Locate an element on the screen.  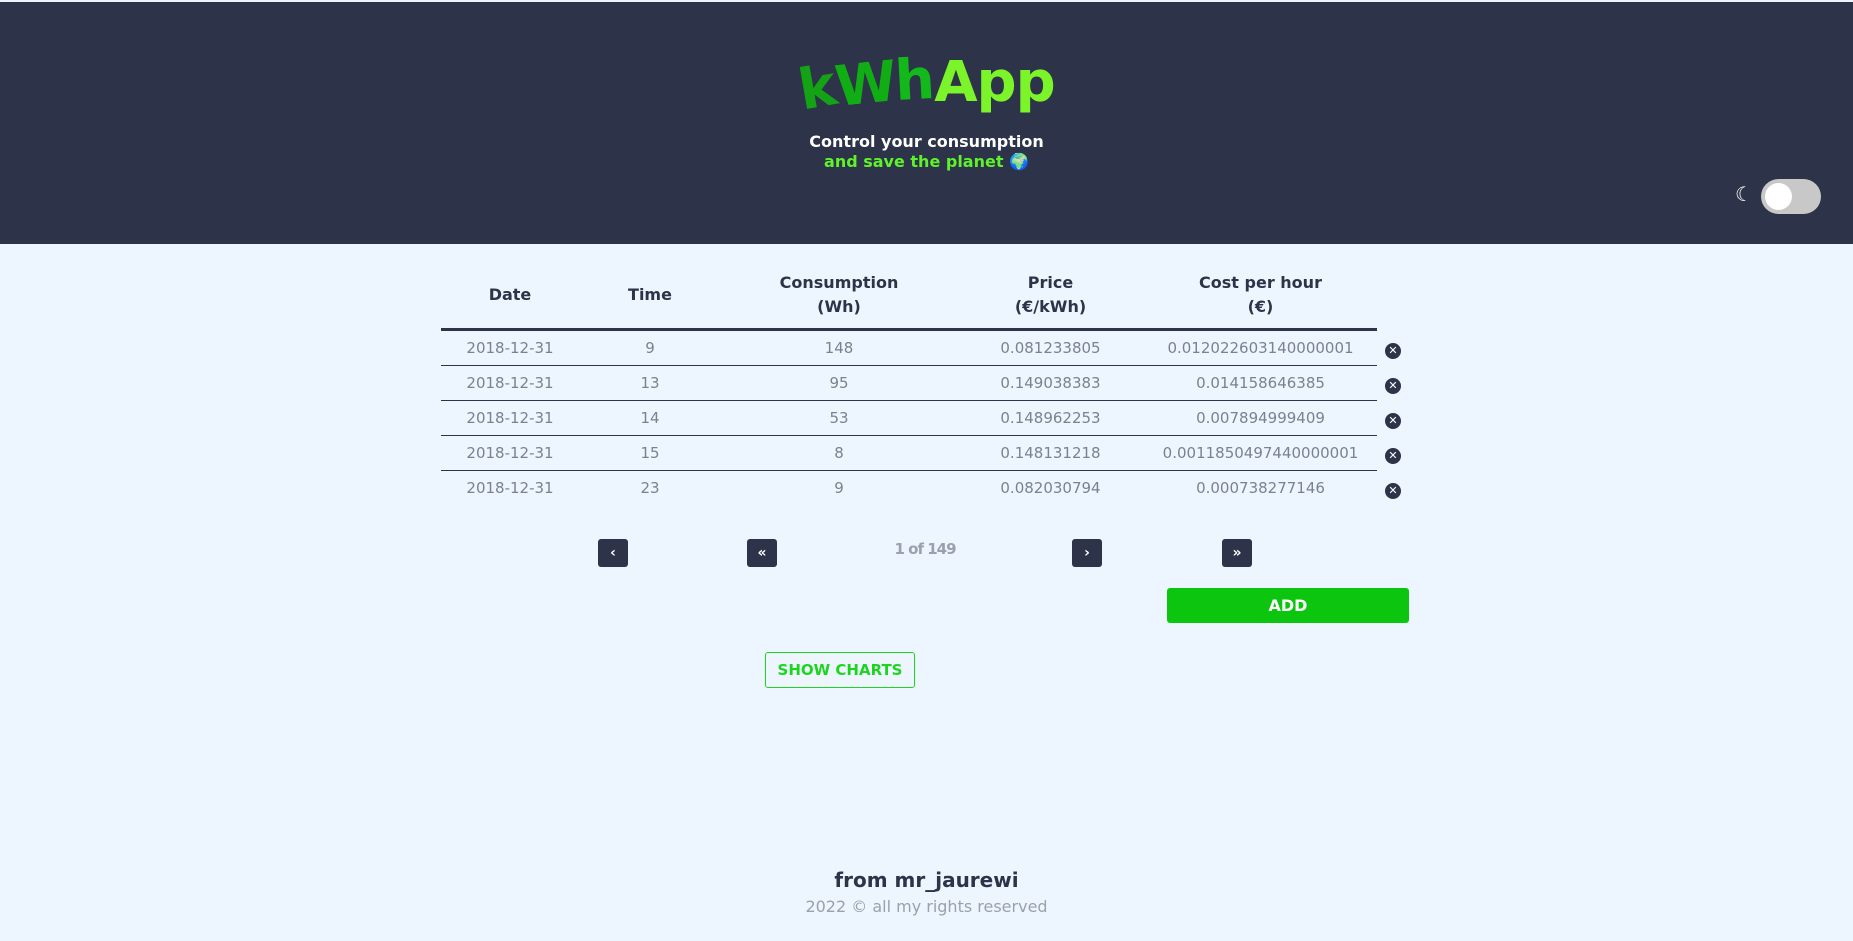
cell-cost: 0.0011850497440000001 is located at coordinates (1260, 453).